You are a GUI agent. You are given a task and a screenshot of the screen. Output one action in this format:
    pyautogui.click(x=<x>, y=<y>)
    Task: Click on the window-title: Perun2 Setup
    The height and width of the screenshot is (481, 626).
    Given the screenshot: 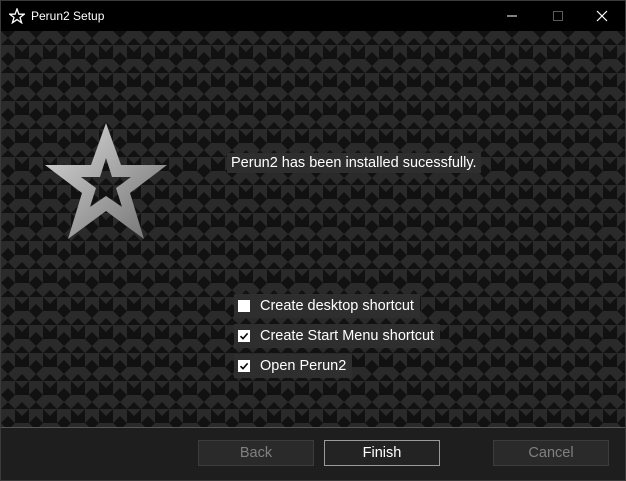 What is the action you would take?
    pyautogui.click(x=68, y=16)
    